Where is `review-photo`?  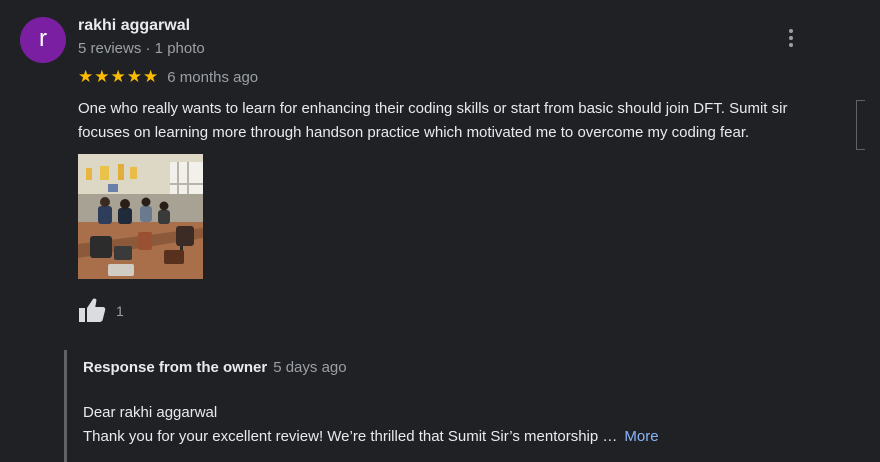 review-photo is located at coordinates (140, 216).